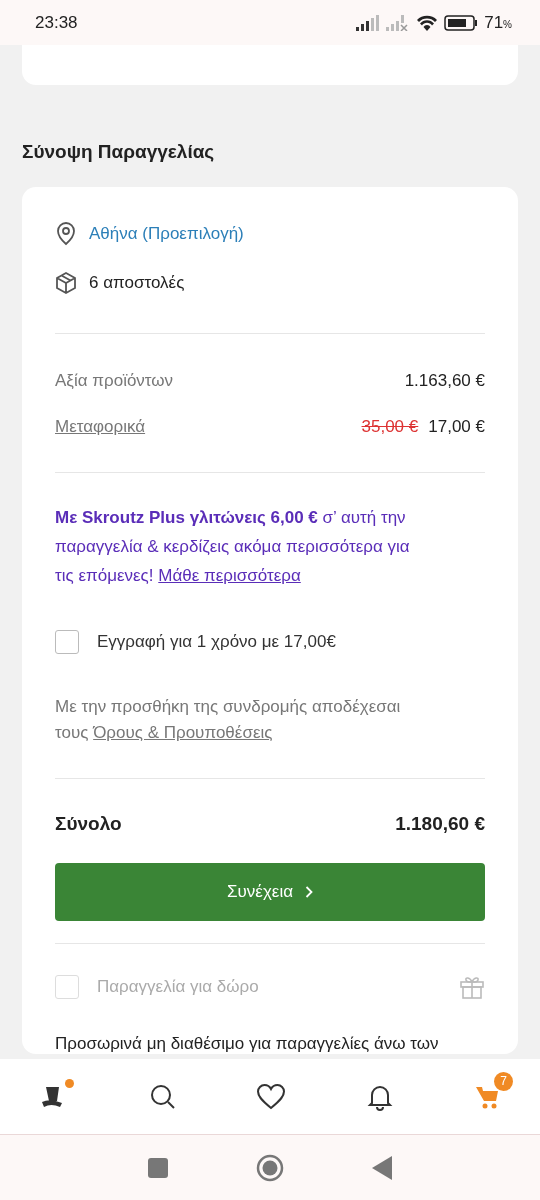  What do you see at coordinates (88, 824) in the screenshot?
I see `total-label: Σύνολο` at bounding box center [88, 824].